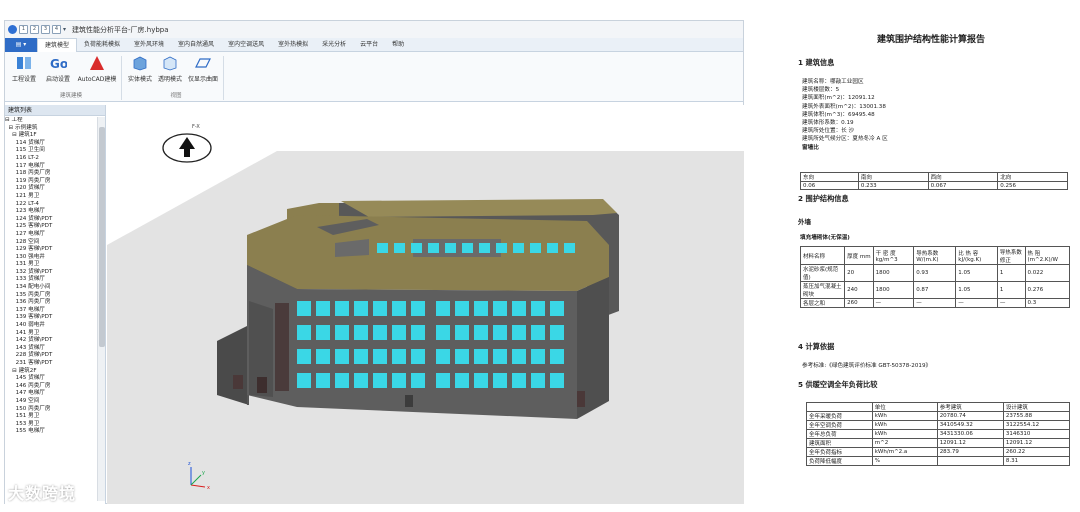 The image size is (1080, 512). What do you see at coordinates (821, 90) in the screenshot?
I see `info-line: 建筑楼层数：5` at bounding box center [821, 90].